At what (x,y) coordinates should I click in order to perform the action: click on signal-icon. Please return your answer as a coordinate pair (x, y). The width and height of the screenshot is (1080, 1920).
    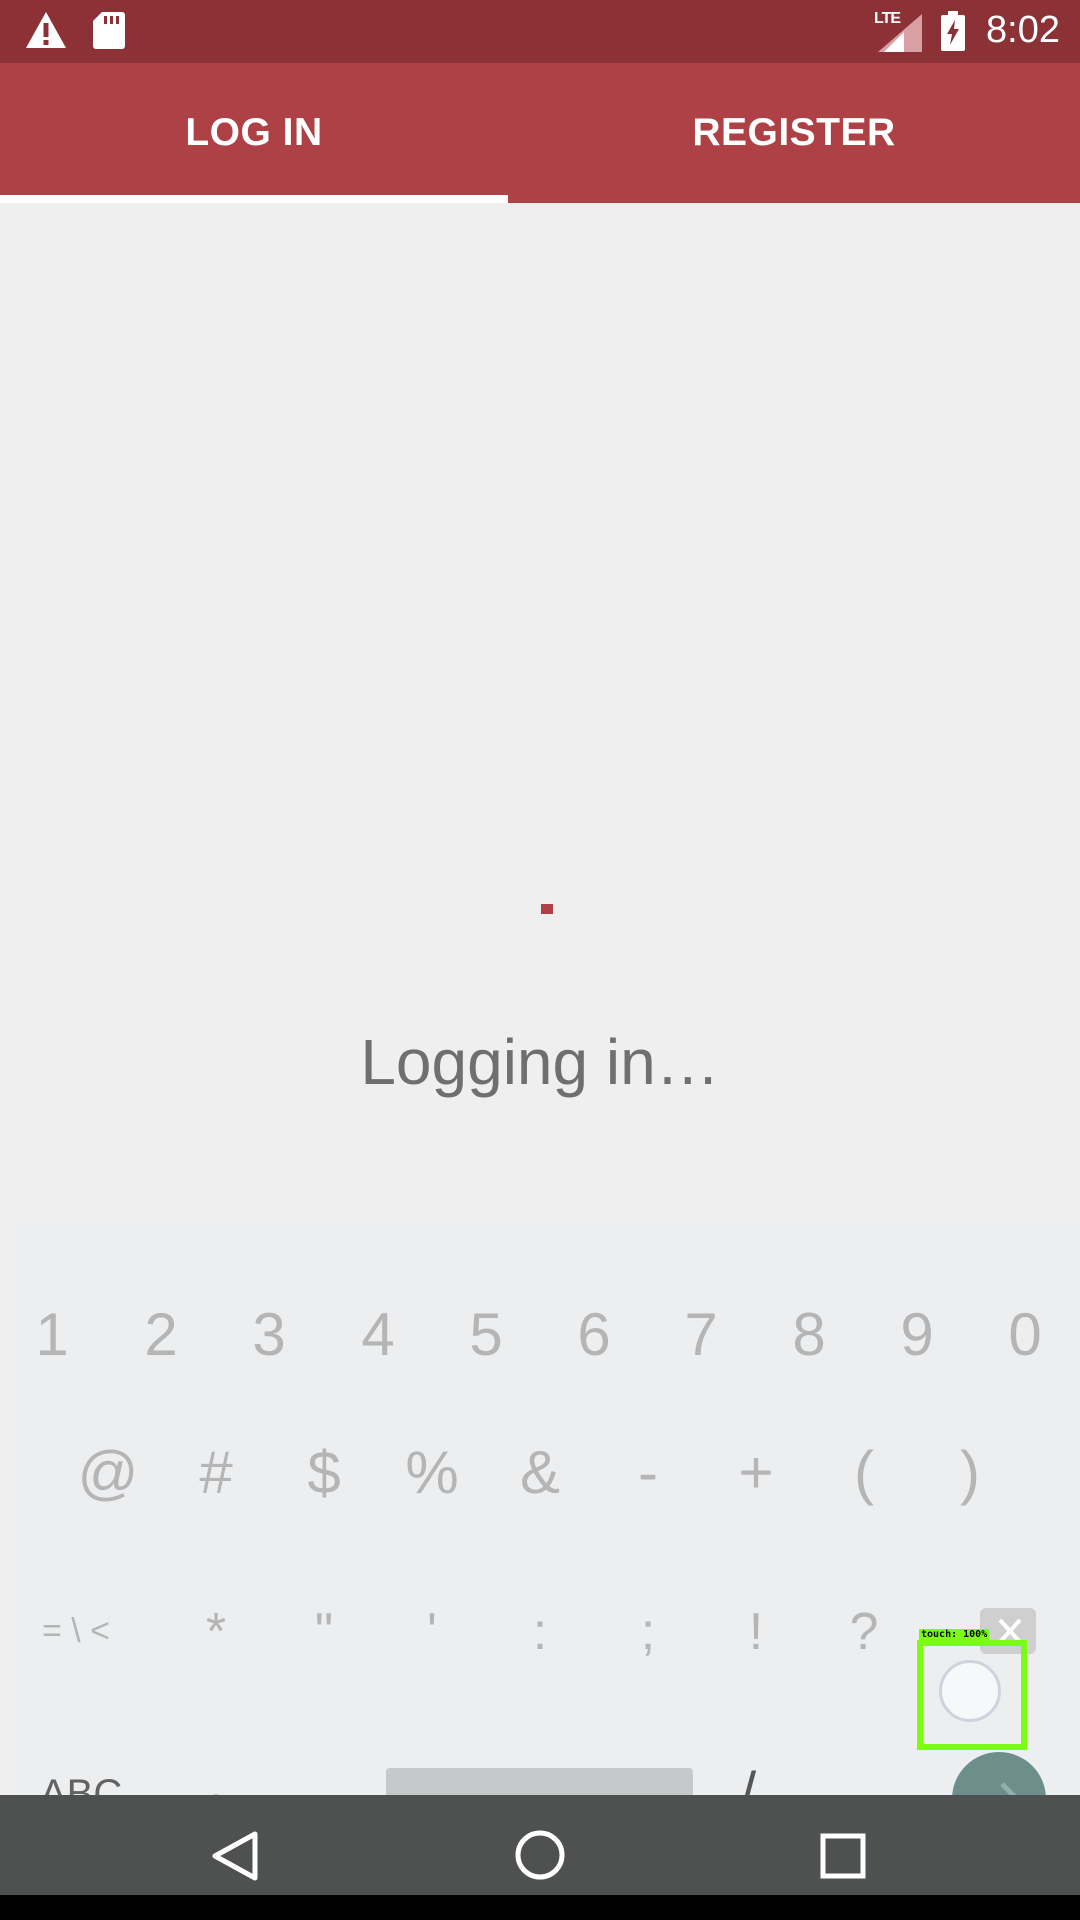
    Looking at the image, I should click on (900, 33).